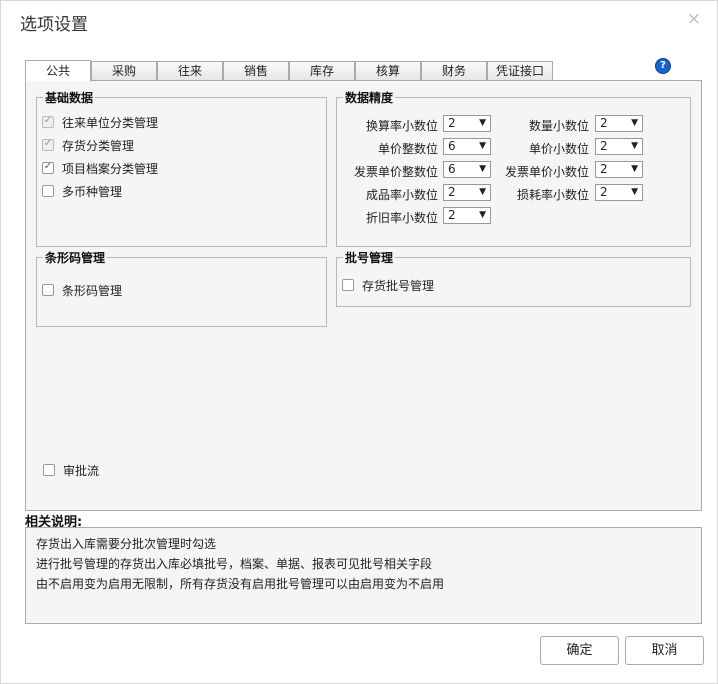 The image size is (718, 684). I want to click on precision-label-yield-rate: 成品率小数位, so click(401, 195).